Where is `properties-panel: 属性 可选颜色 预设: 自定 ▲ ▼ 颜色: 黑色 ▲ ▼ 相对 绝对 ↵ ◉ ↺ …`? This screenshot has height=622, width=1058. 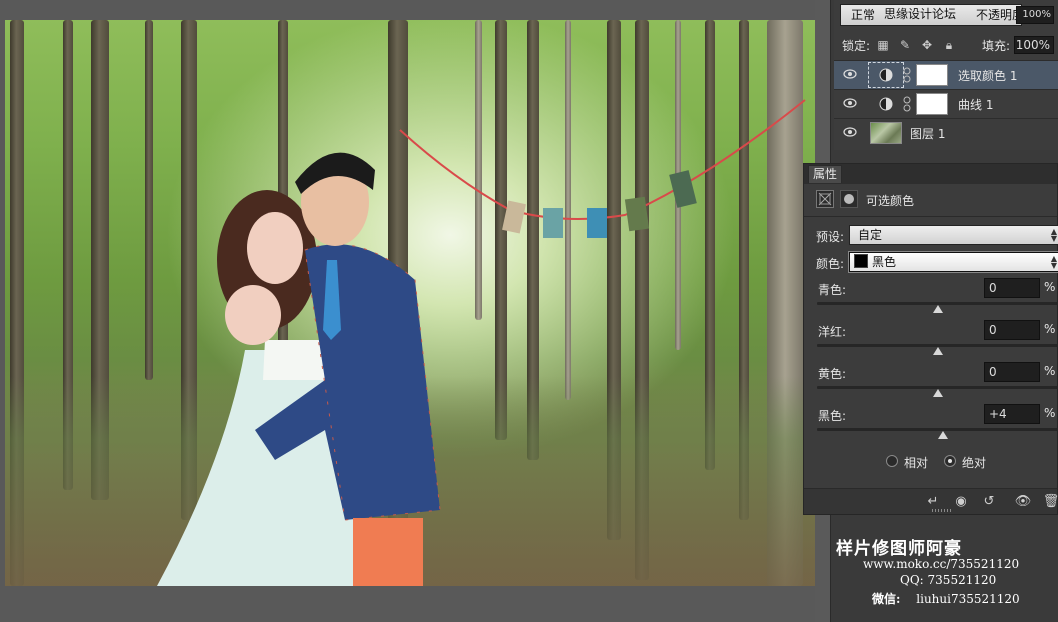 properties-panel: 属性 可选颜色 预设: 自定 ▲ ▼ 颜色: 黑色 ▲ ▼ 相对 绝对 ↵ ◉ ↺ … is located at coordinates (930, 339).